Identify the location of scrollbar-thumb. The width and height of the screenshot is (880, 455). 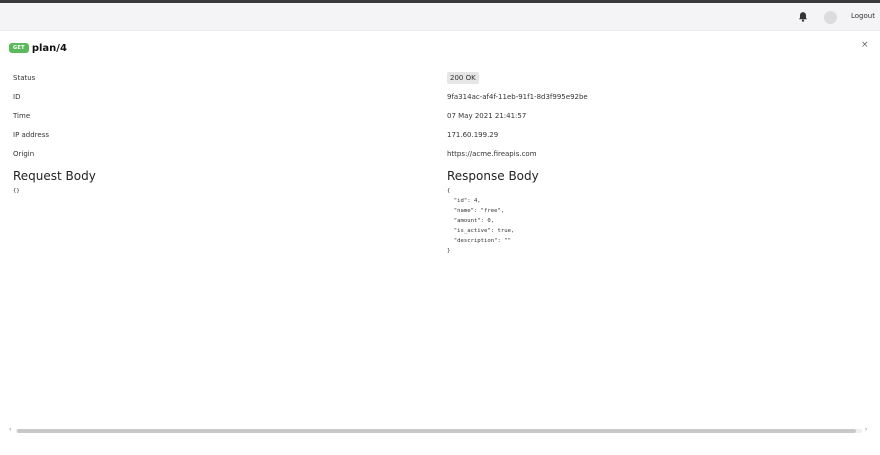
(436, 431).